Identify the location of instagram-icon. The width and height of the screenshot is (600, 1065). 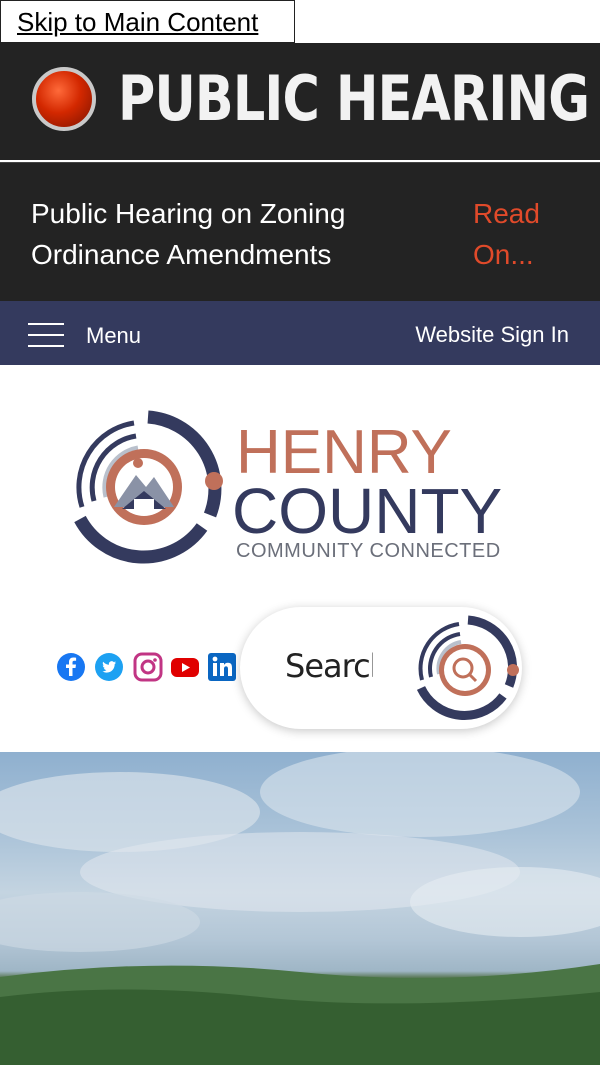
(148, 667).